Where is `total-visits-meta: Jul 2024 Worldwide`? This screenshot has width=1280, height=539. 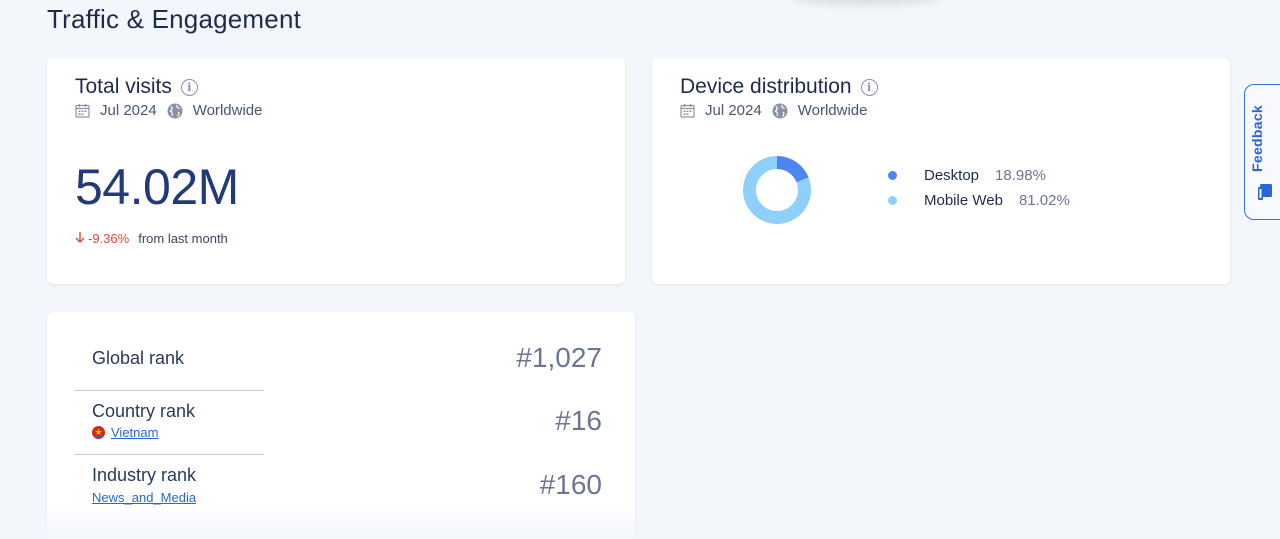
total-visits-meta: Jul 2024 Worldwide is located at coordinates (168, 110).